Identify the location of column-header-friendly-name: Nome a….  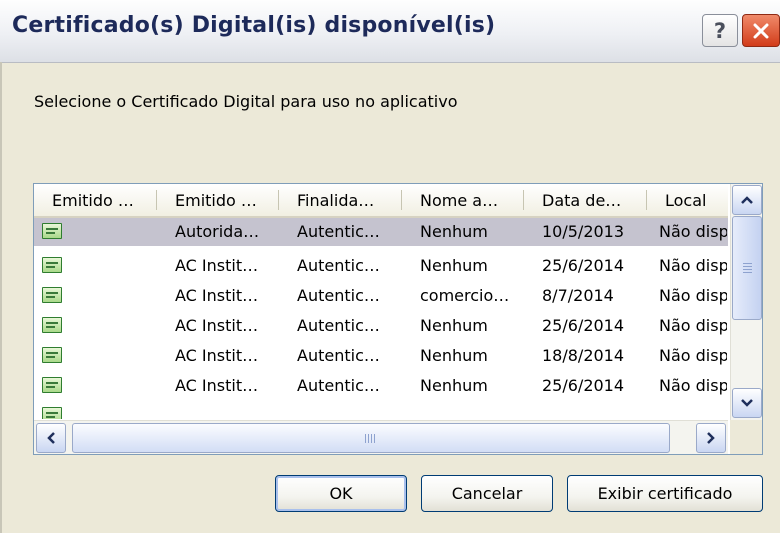
(462, 200).